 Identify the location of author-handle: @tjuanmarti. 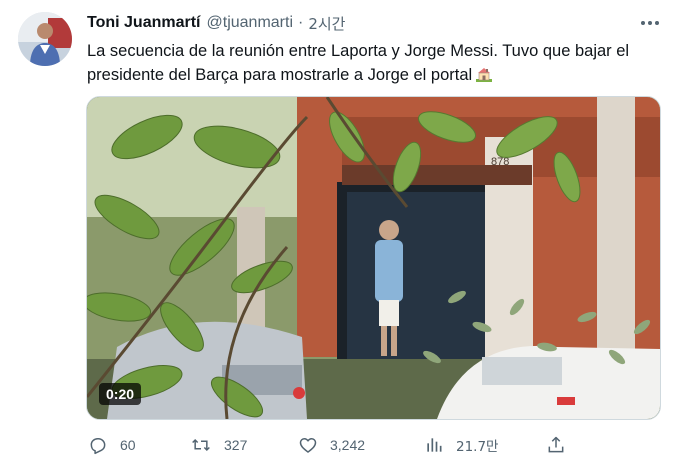
(250, 23).